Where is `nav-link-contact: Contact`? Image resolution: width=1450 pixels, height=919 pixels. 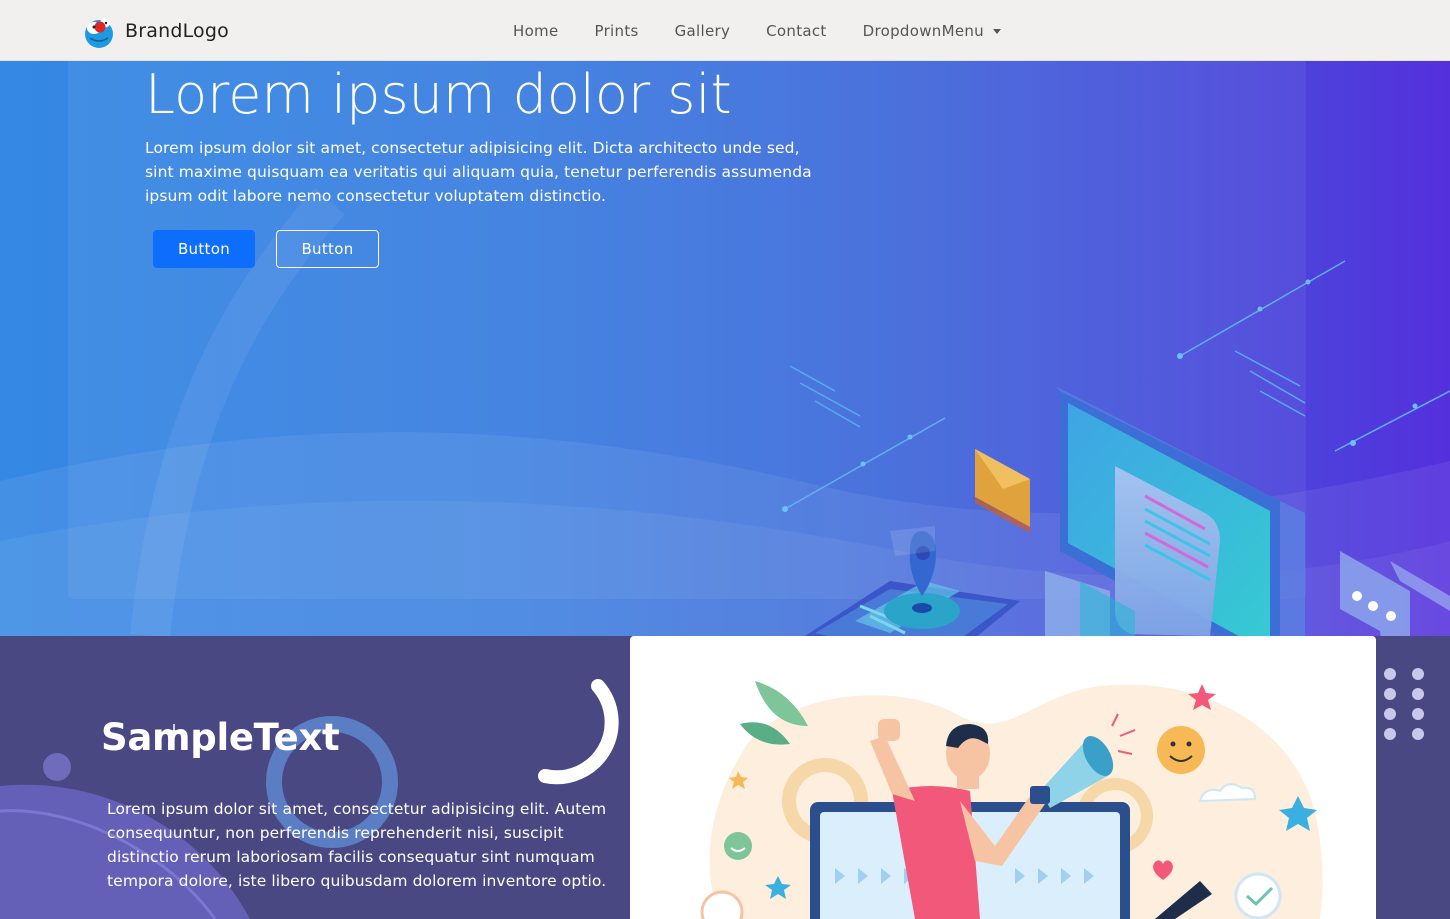 nav-link-contact: Contact is located at coordinates (796, 31).